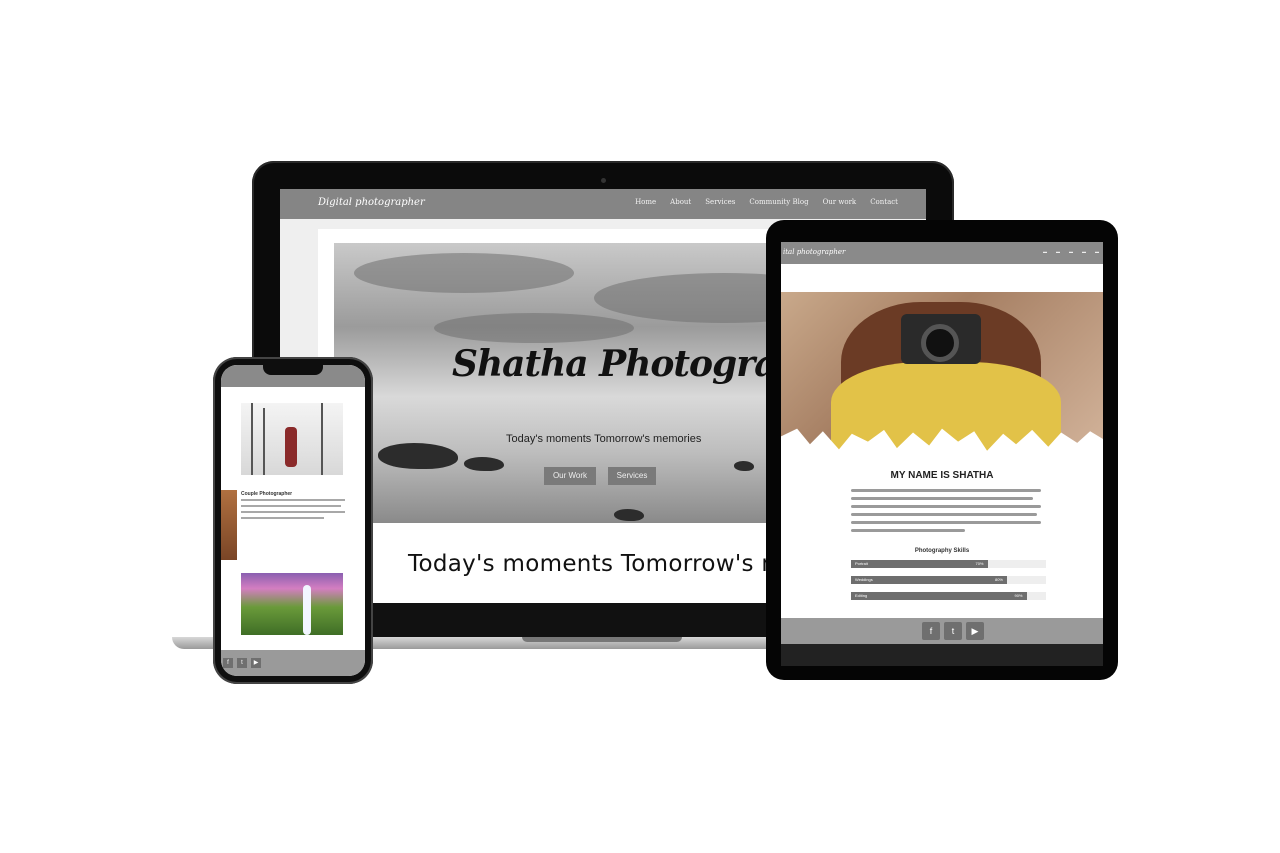  Describe the element at coordinates (267, 494) in the screenshot. I see `caption-title: Couple Photographer` at that location.